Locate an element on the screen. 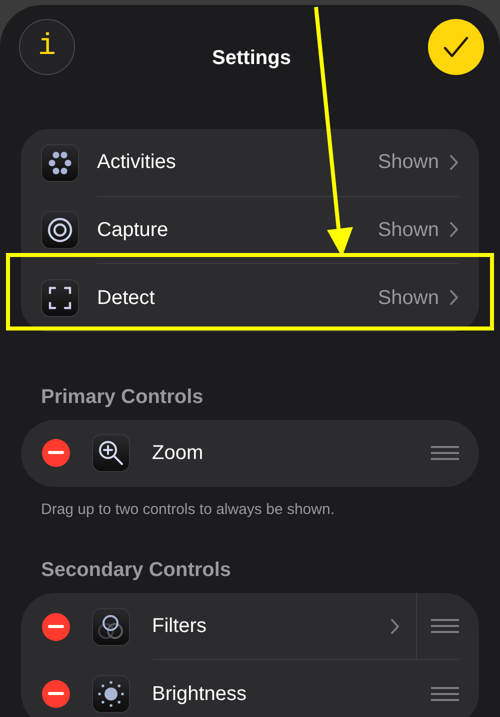 This screenshot has height=717, width=500. target-icon is located at coordinates (60, 230).